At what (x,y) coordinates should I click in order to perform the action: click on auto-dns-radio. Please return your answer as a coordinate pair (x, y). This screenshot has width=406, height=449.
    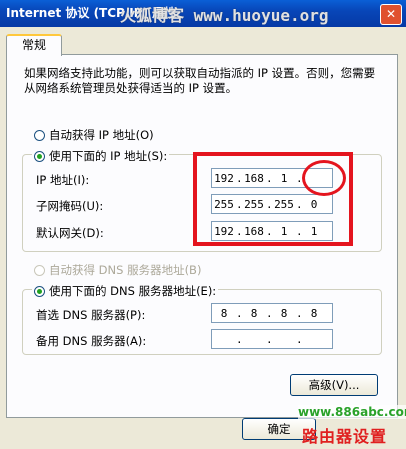
    Looking at the image, I should click on (39, 270).